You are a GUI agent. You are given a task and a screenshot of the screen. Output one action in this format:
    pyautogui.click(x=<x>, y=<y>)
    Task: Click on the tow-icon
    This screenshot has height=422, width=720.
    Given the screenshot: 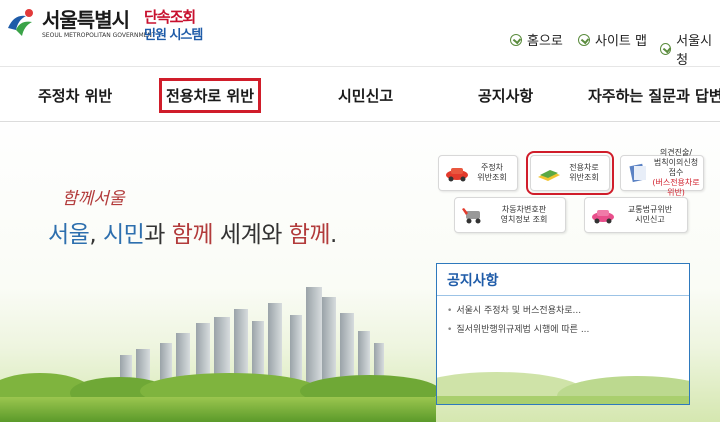 What is the action you would take?
    pyautogui.click(x=471, y=216)
    